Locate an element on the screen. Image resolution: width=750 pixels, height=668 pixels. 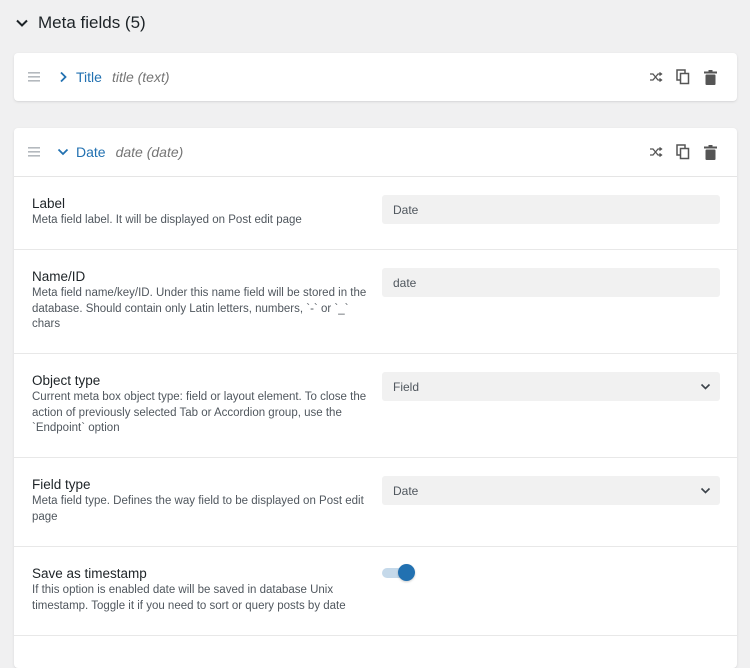
setting-title: Label is located at coordinates (49, 203).